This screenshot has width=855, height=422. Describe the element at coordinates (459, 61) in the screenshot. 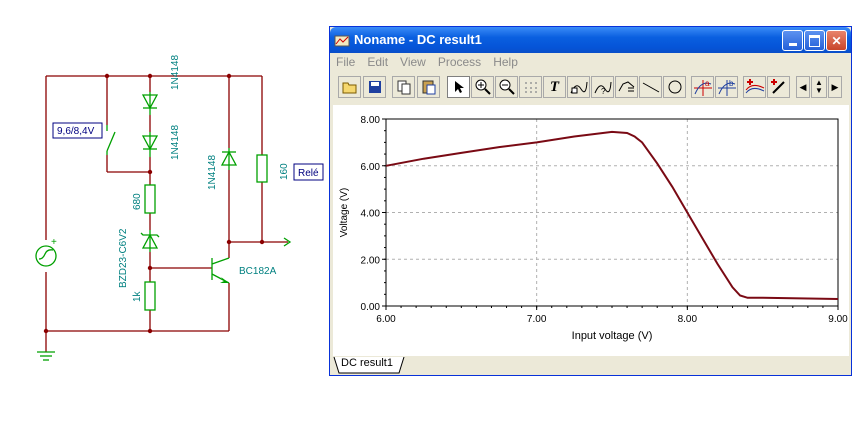

I see `menu-process: Process` at that location.